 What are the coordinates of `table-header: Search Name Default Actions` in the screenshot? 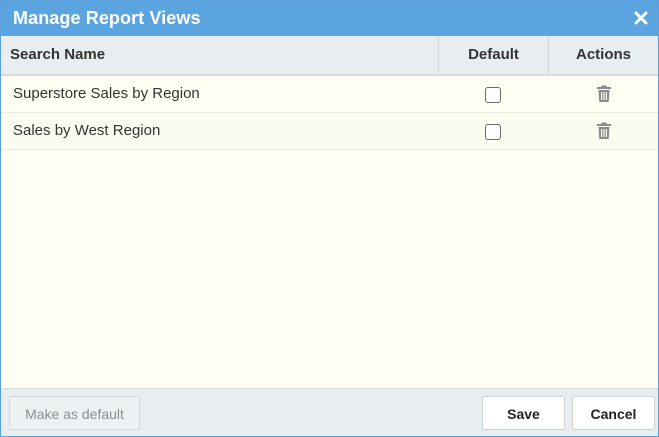 It's located at (329, 56).